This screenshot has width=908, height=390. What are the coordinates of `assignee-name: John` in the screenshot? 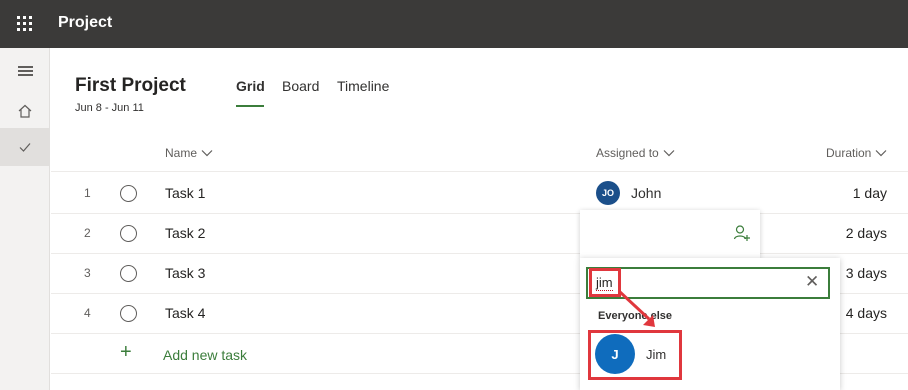 It's located at (646, 193).